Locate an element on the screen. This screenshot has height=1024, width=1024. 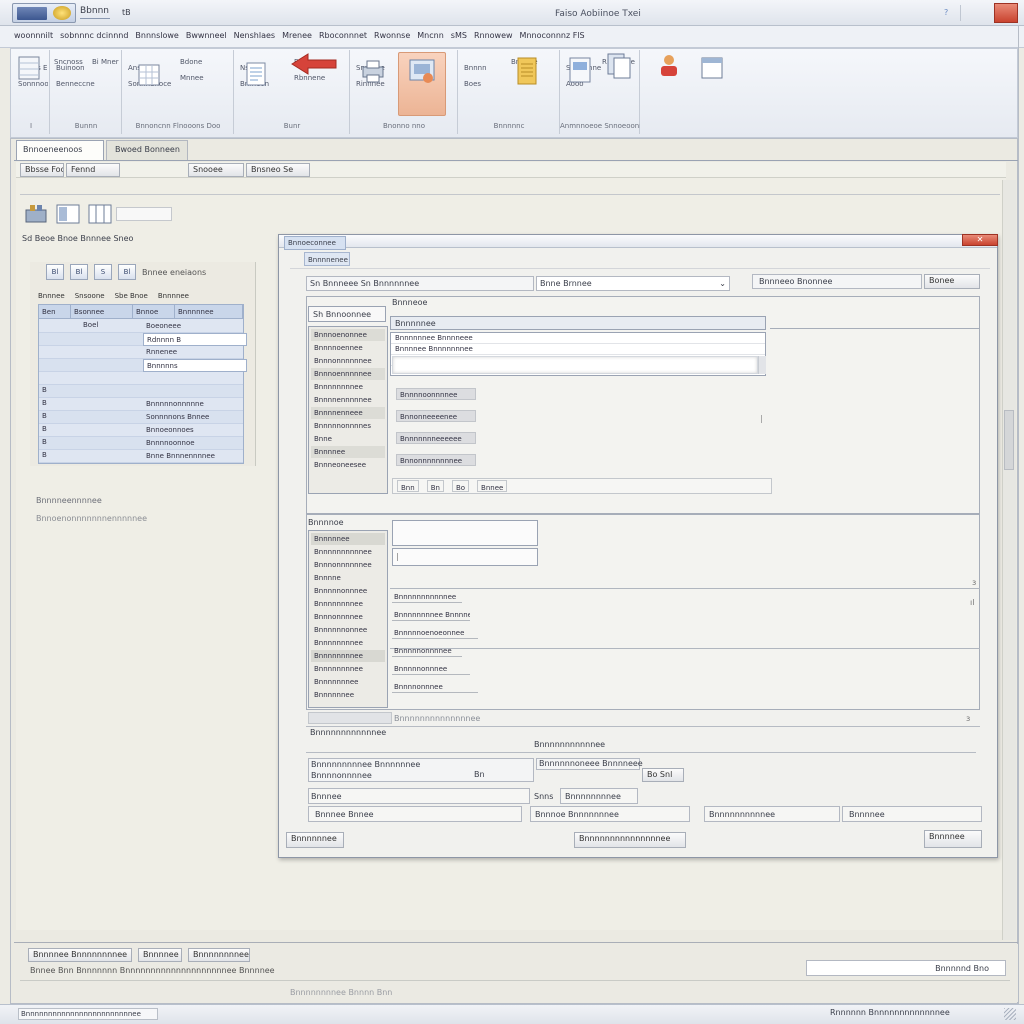
ribbon-tab: Mnnoconnnz FlS is located at coordinates (552, 38).